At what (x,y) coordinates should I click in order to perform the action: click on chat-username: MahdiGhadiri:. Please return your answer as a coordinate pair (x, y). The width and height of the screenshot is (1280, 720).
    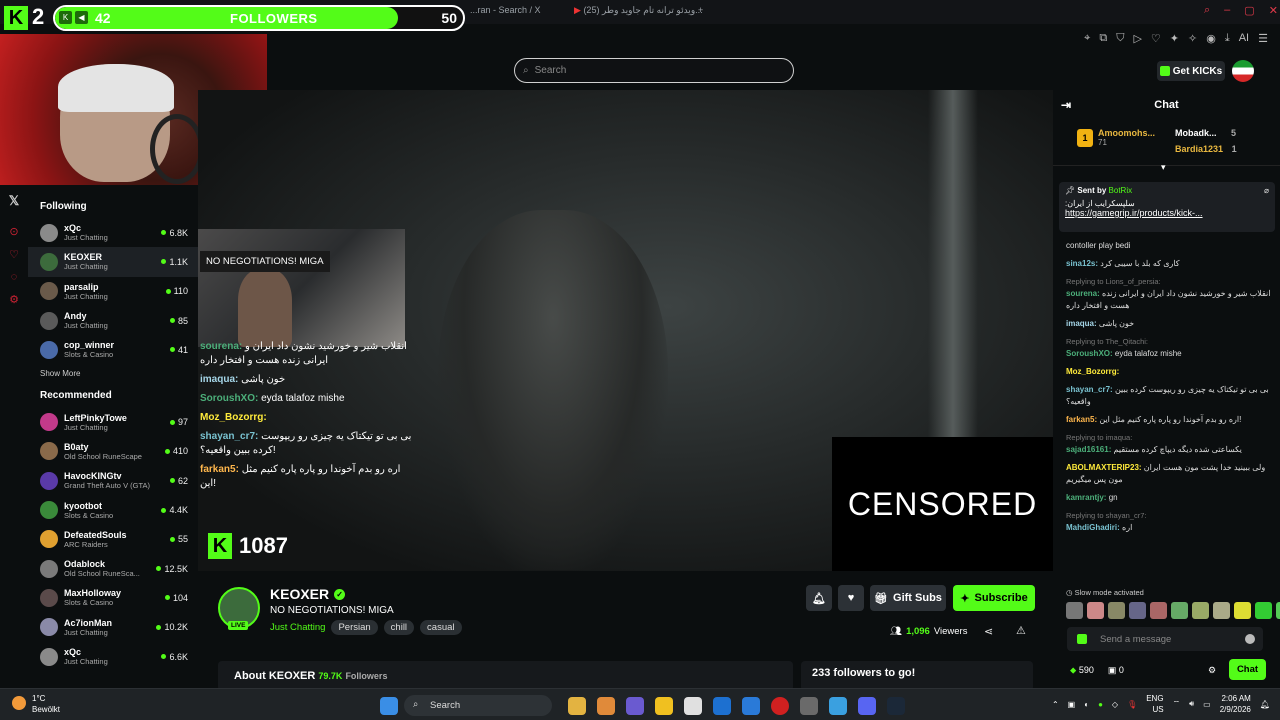
    Looking at the image, I should click on (1093, 527).